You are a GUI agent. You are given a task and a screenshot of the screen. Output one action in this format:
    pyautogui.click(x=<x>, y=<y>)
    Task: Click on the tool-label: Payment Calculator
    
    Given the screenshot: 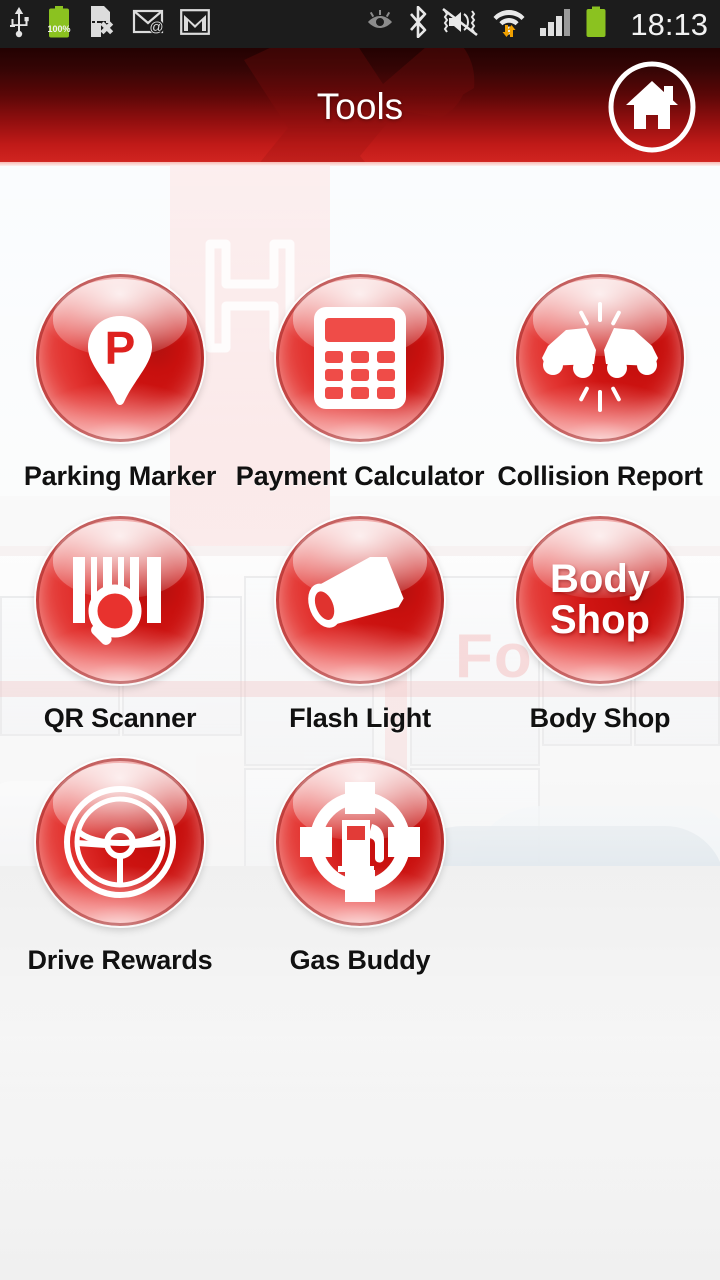 What is the action you would take?
    pyautogui.click(x=360, y=476)
    